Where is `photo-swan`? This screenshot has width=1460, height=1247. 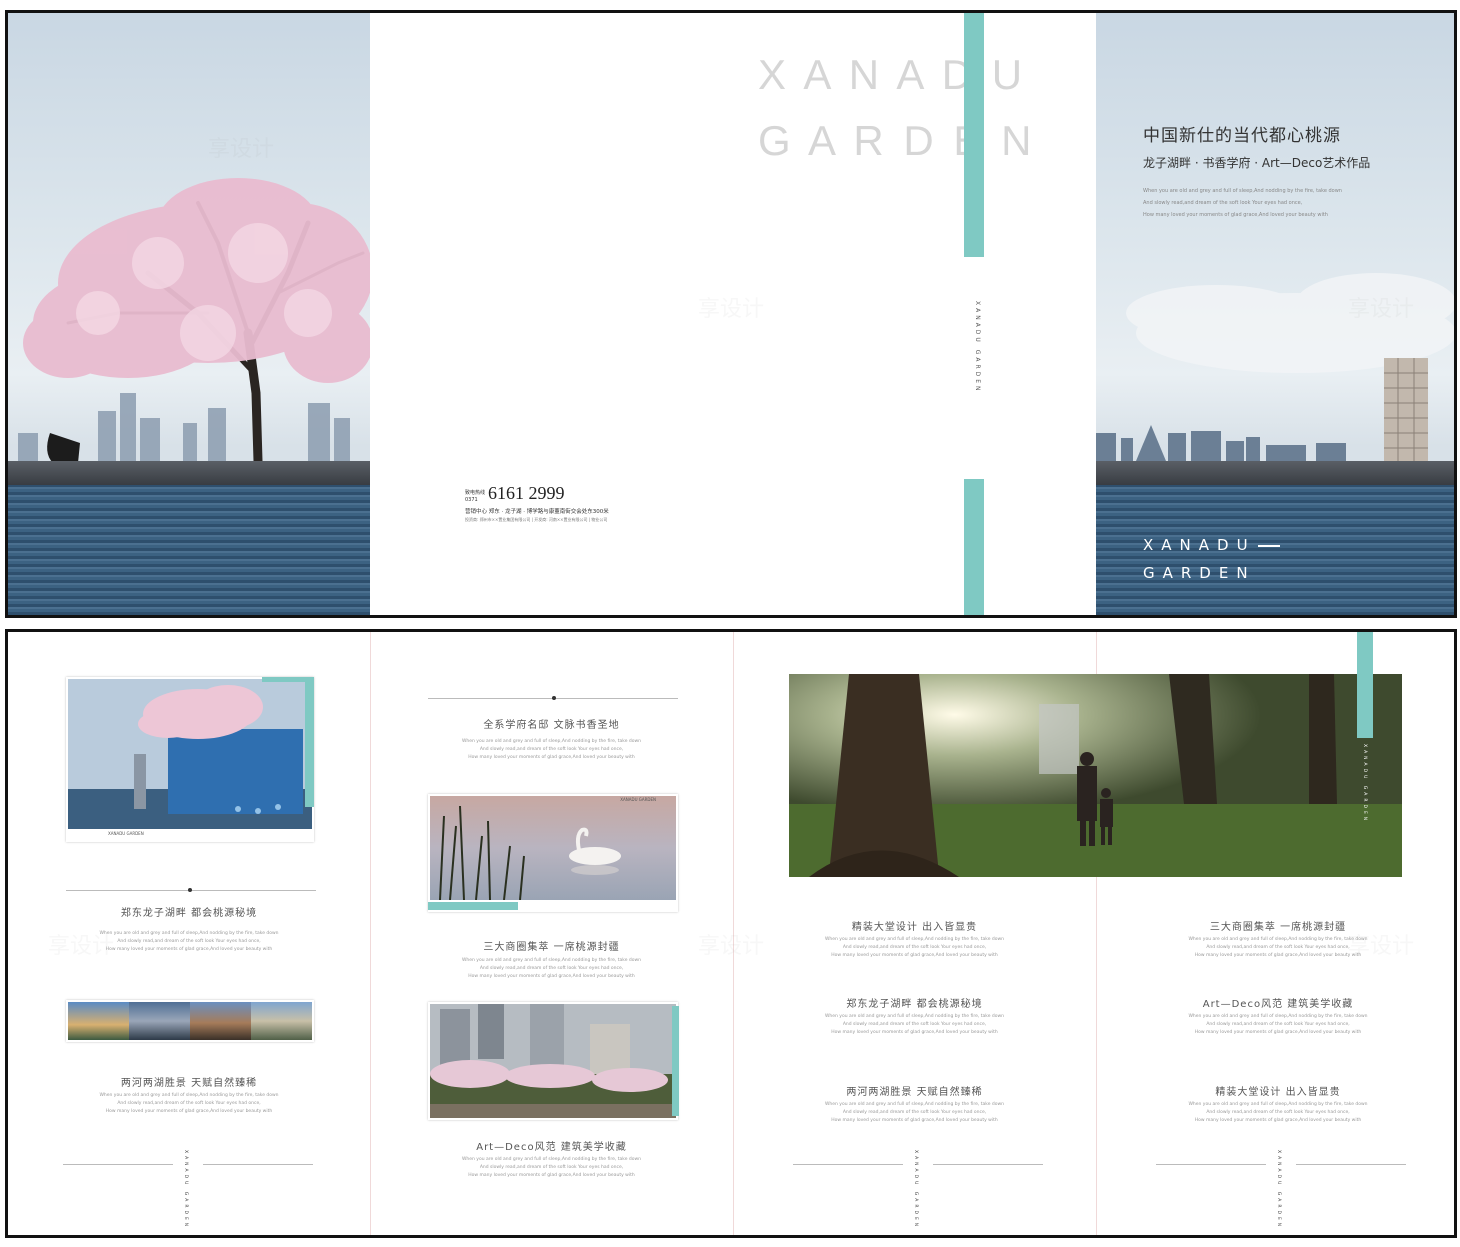
photo-swan is located at coordinates (553, 848).